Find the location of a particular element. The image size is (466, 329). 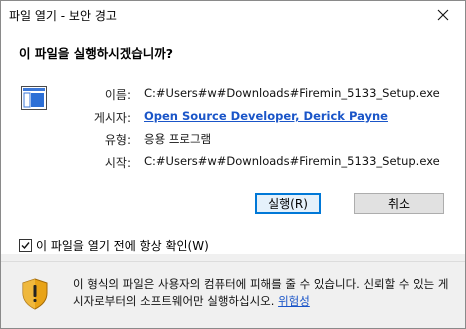

cancel-button: 취소 is located at coordinates (399, 203).